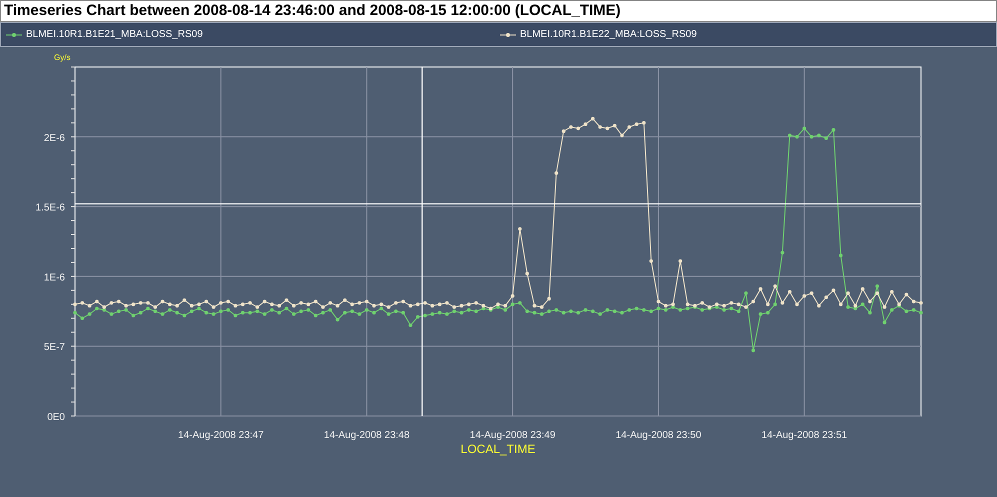  I want to click on x-tick-label: 14-Aug-2008 23:49, so click(513, 435).